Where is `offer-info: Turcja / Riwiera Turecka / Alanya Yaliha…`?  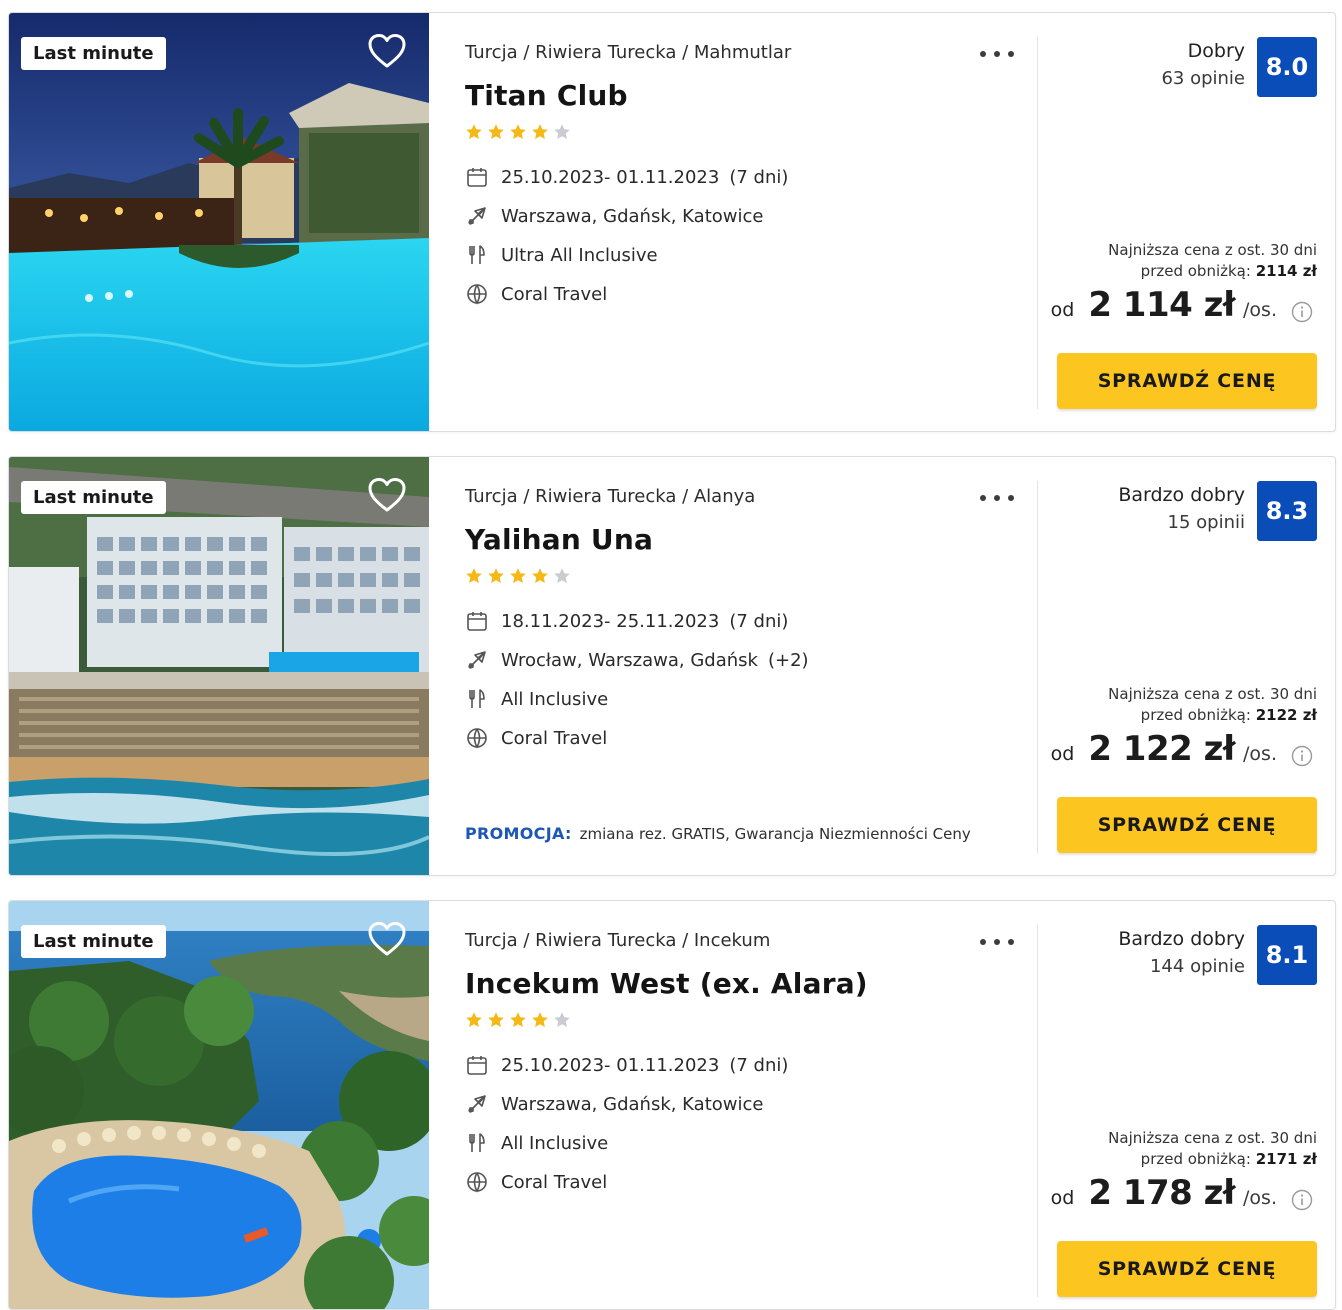
offer-info: Turcja / Riwiera Turecka / Alanya Yaliha… is located at coordinates (745, 666).